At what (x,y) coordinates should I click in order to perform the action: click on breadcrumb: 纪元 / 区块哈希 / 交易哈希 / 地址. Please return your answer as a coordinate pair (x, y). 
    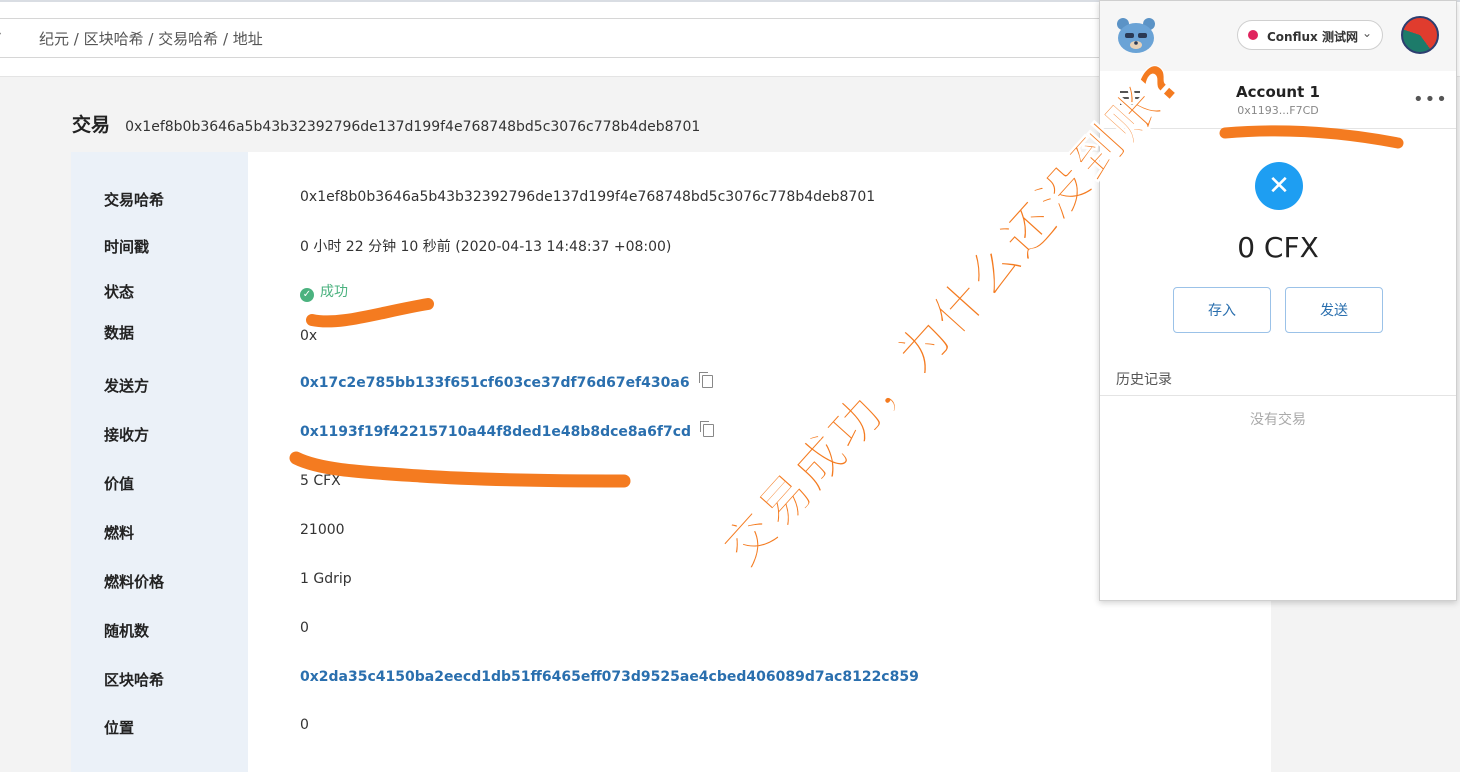
    Looking at the image, I should click on (151, 39).